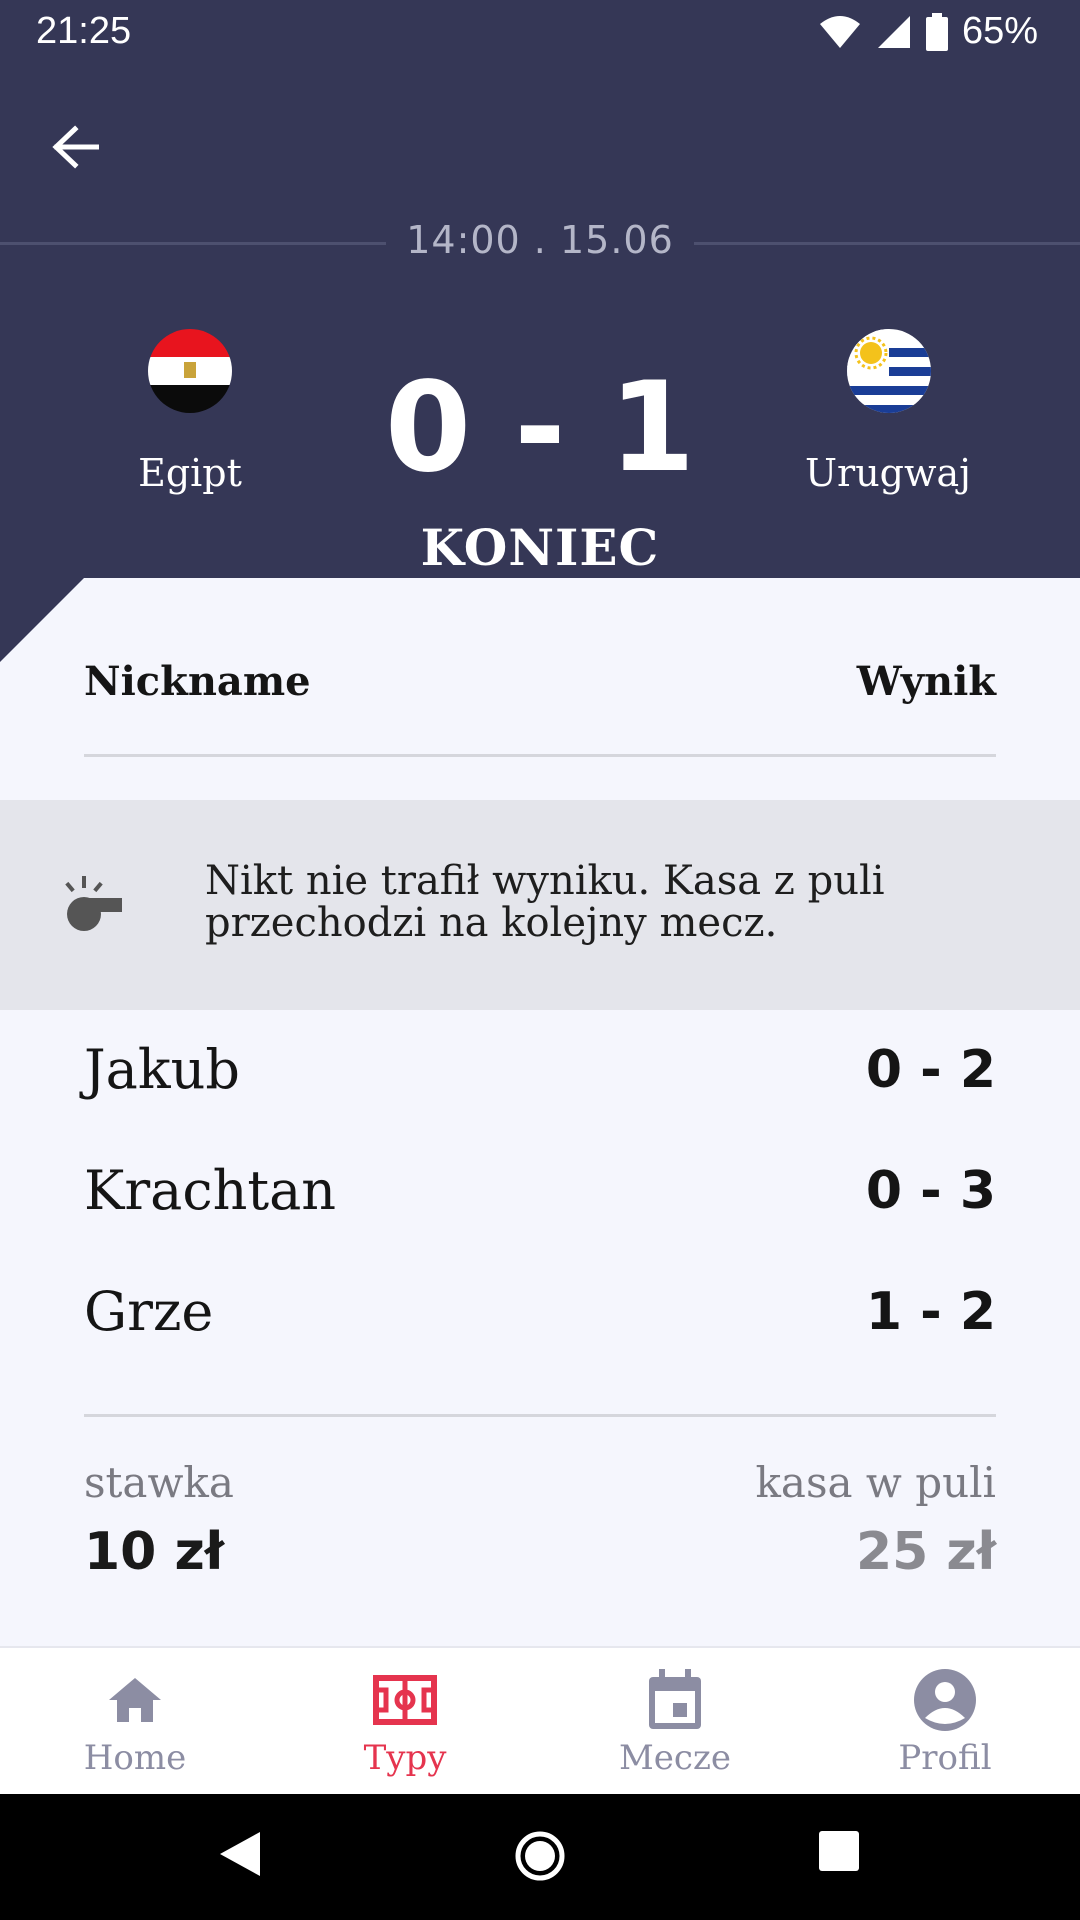  I want to click on table-row: Grze 1 - 2, so click(540, 1312).